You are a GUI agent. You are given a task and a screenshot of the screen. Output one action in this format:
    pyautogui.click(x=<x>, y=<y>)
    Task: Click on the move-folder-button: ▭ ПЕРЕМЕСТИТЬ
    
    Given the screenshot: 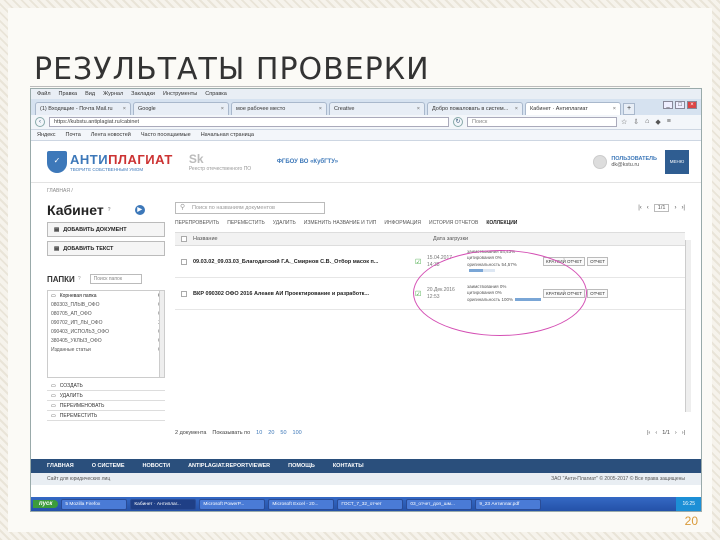 What is the action you would take?
    pyautogui.click(x=106, y=416)
    